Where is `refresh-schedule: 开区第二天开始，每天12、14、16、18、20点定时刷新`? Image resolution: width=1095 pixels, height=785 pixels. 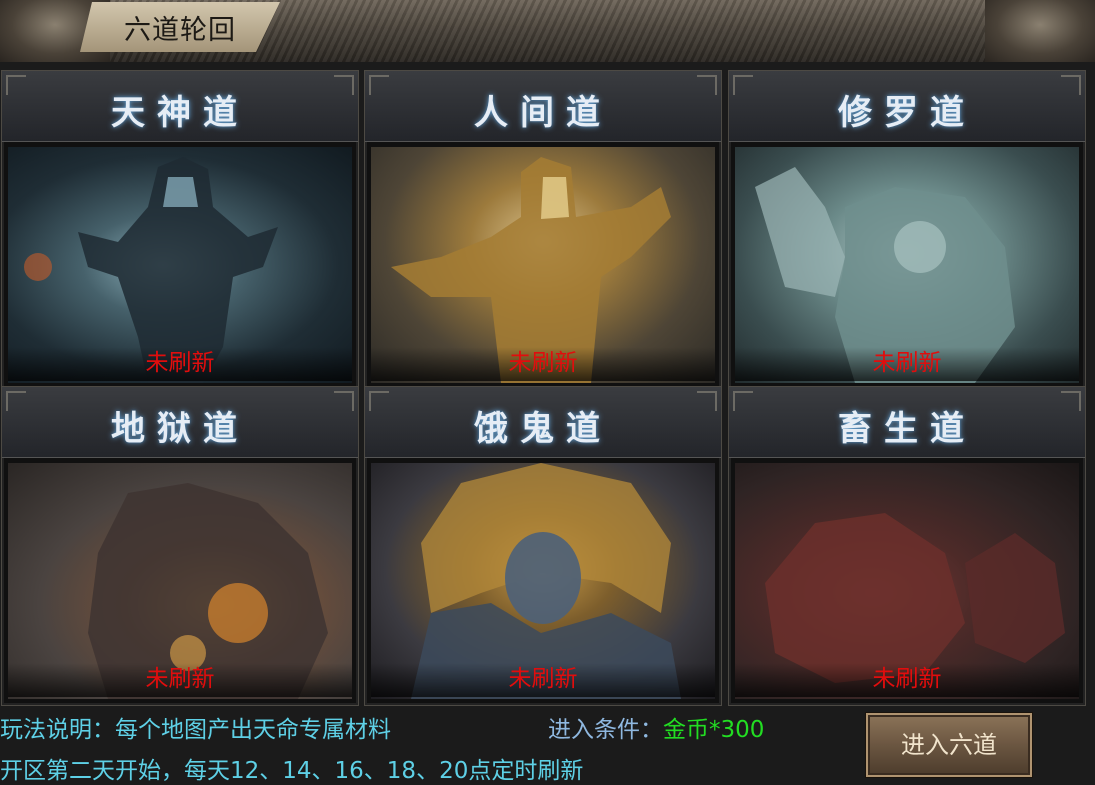 refresh-schedule: 开区第二天开始，每天12、14、16、18、20点定时刷新 is located at coordinates (292, 771).